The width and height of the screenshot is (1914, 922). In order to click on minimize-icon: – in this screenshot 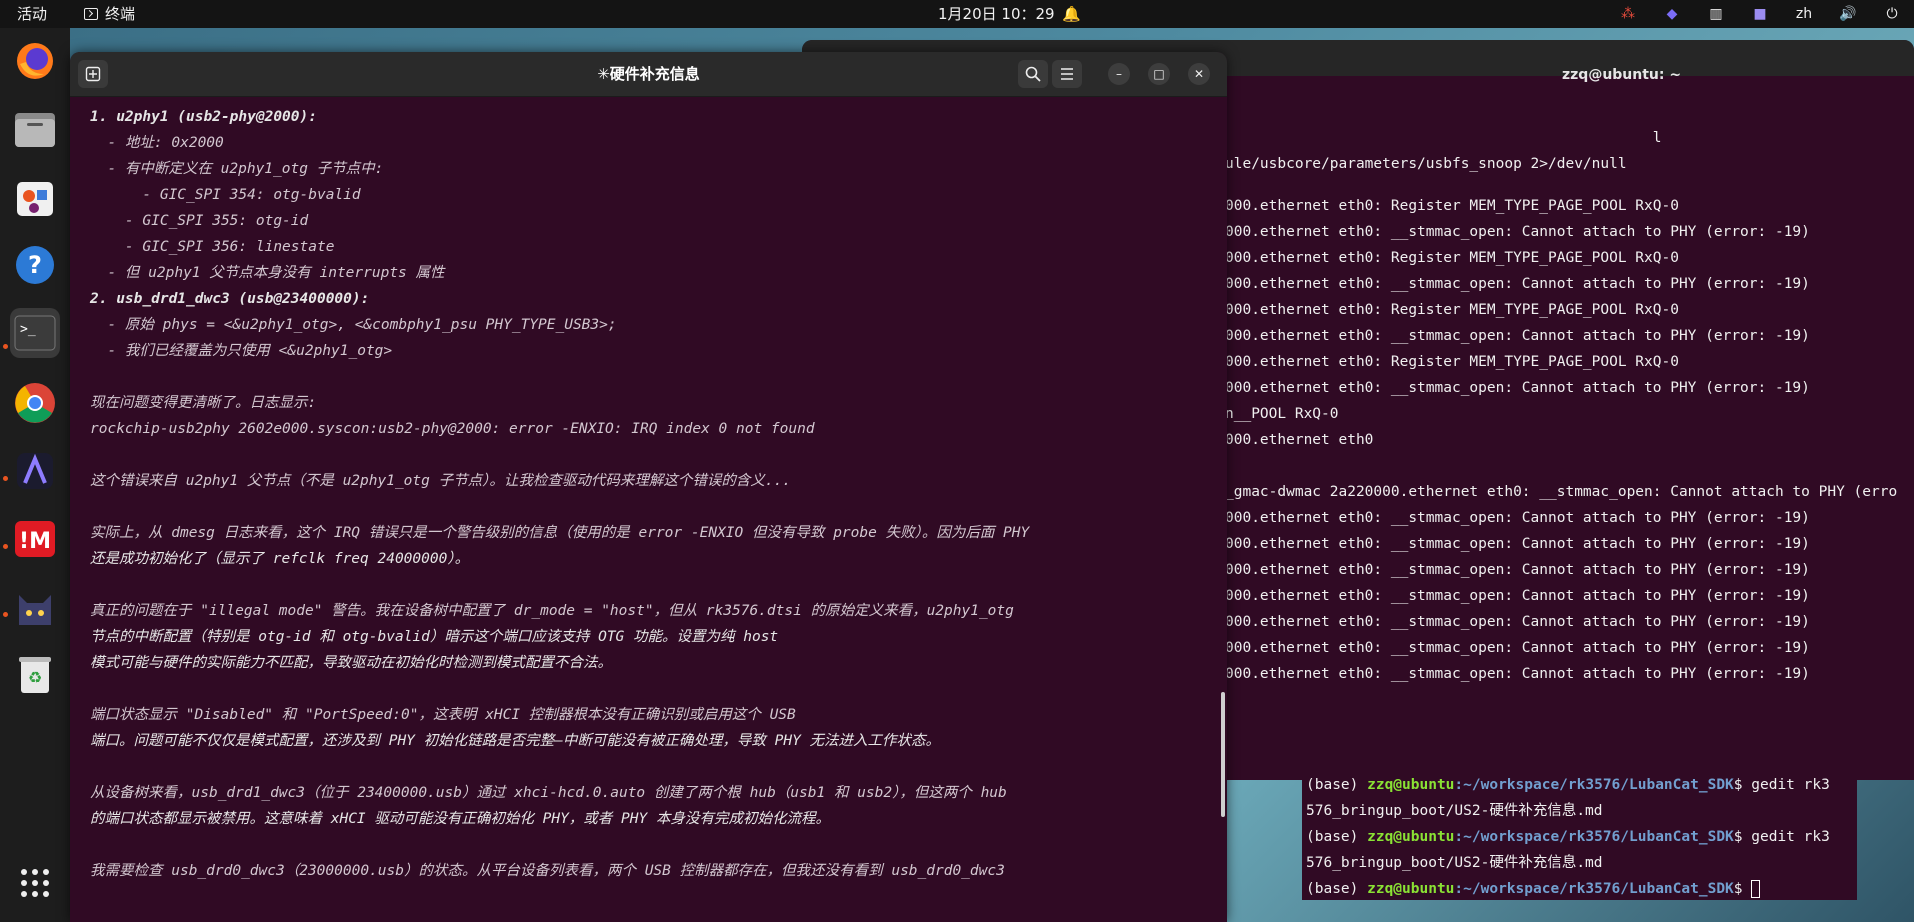, I will do `click(1119, 74)`.